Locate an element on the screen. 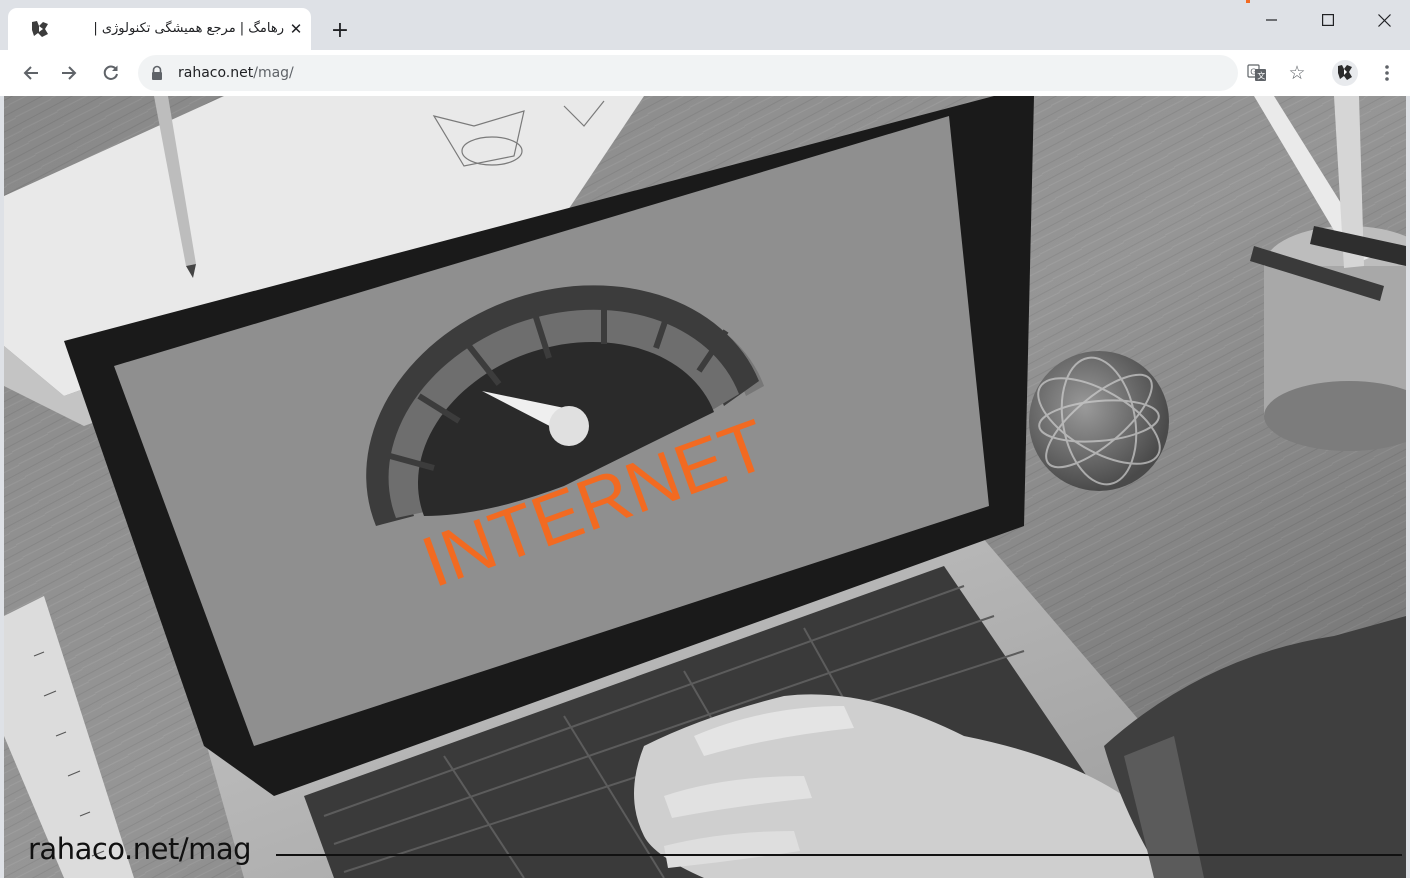  forward-button is located at coordinates (69, 73).